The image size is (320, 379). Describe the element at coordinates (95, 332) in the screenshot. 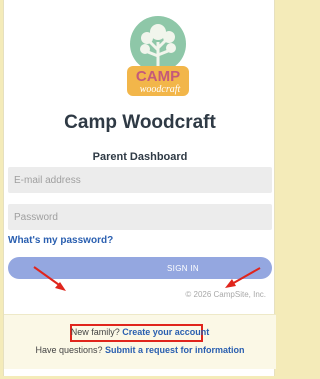

I see `new-family-text: New family?` at that location.